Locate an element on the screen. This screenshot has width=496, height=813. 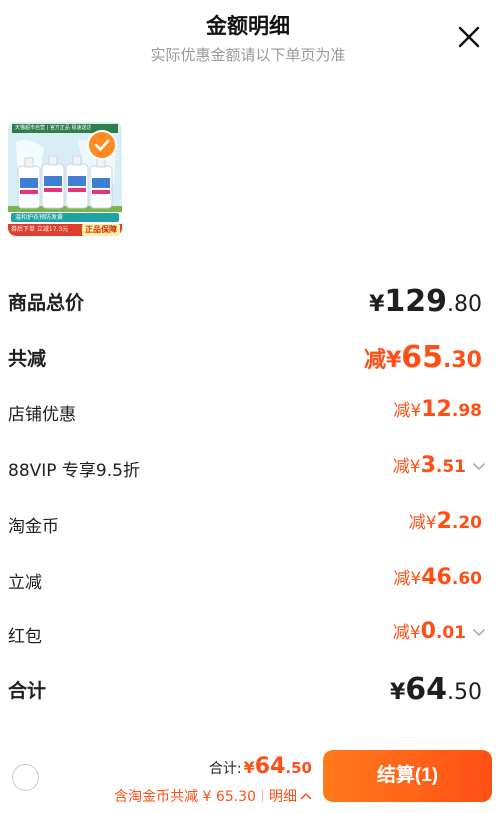
row-label: 共减 is located at coordinates (27, 359).